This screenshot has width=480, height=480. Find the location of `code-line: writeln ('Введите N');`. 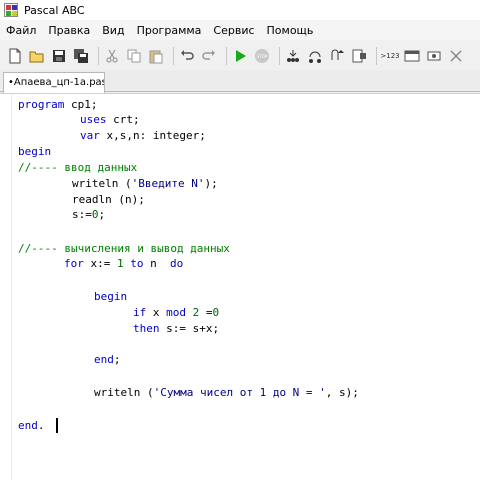

code-line: writeln ('Введите N'); is located at coordinates (145, 183).